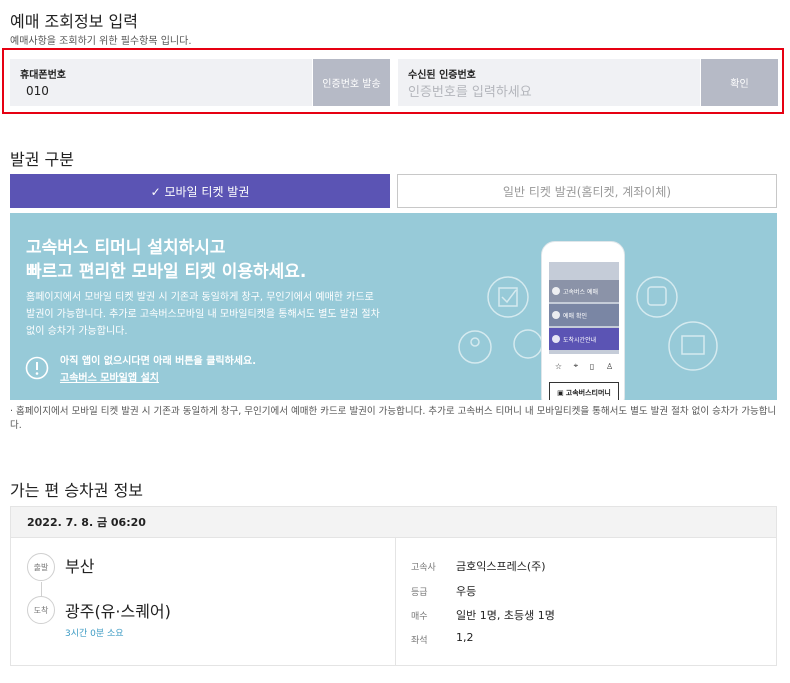 This screenshot has width=790, height=683. What do you see at coordinates (609, 366) in the screenshot?
I see `person-icon: ♙` at bounding box center [609, 366].